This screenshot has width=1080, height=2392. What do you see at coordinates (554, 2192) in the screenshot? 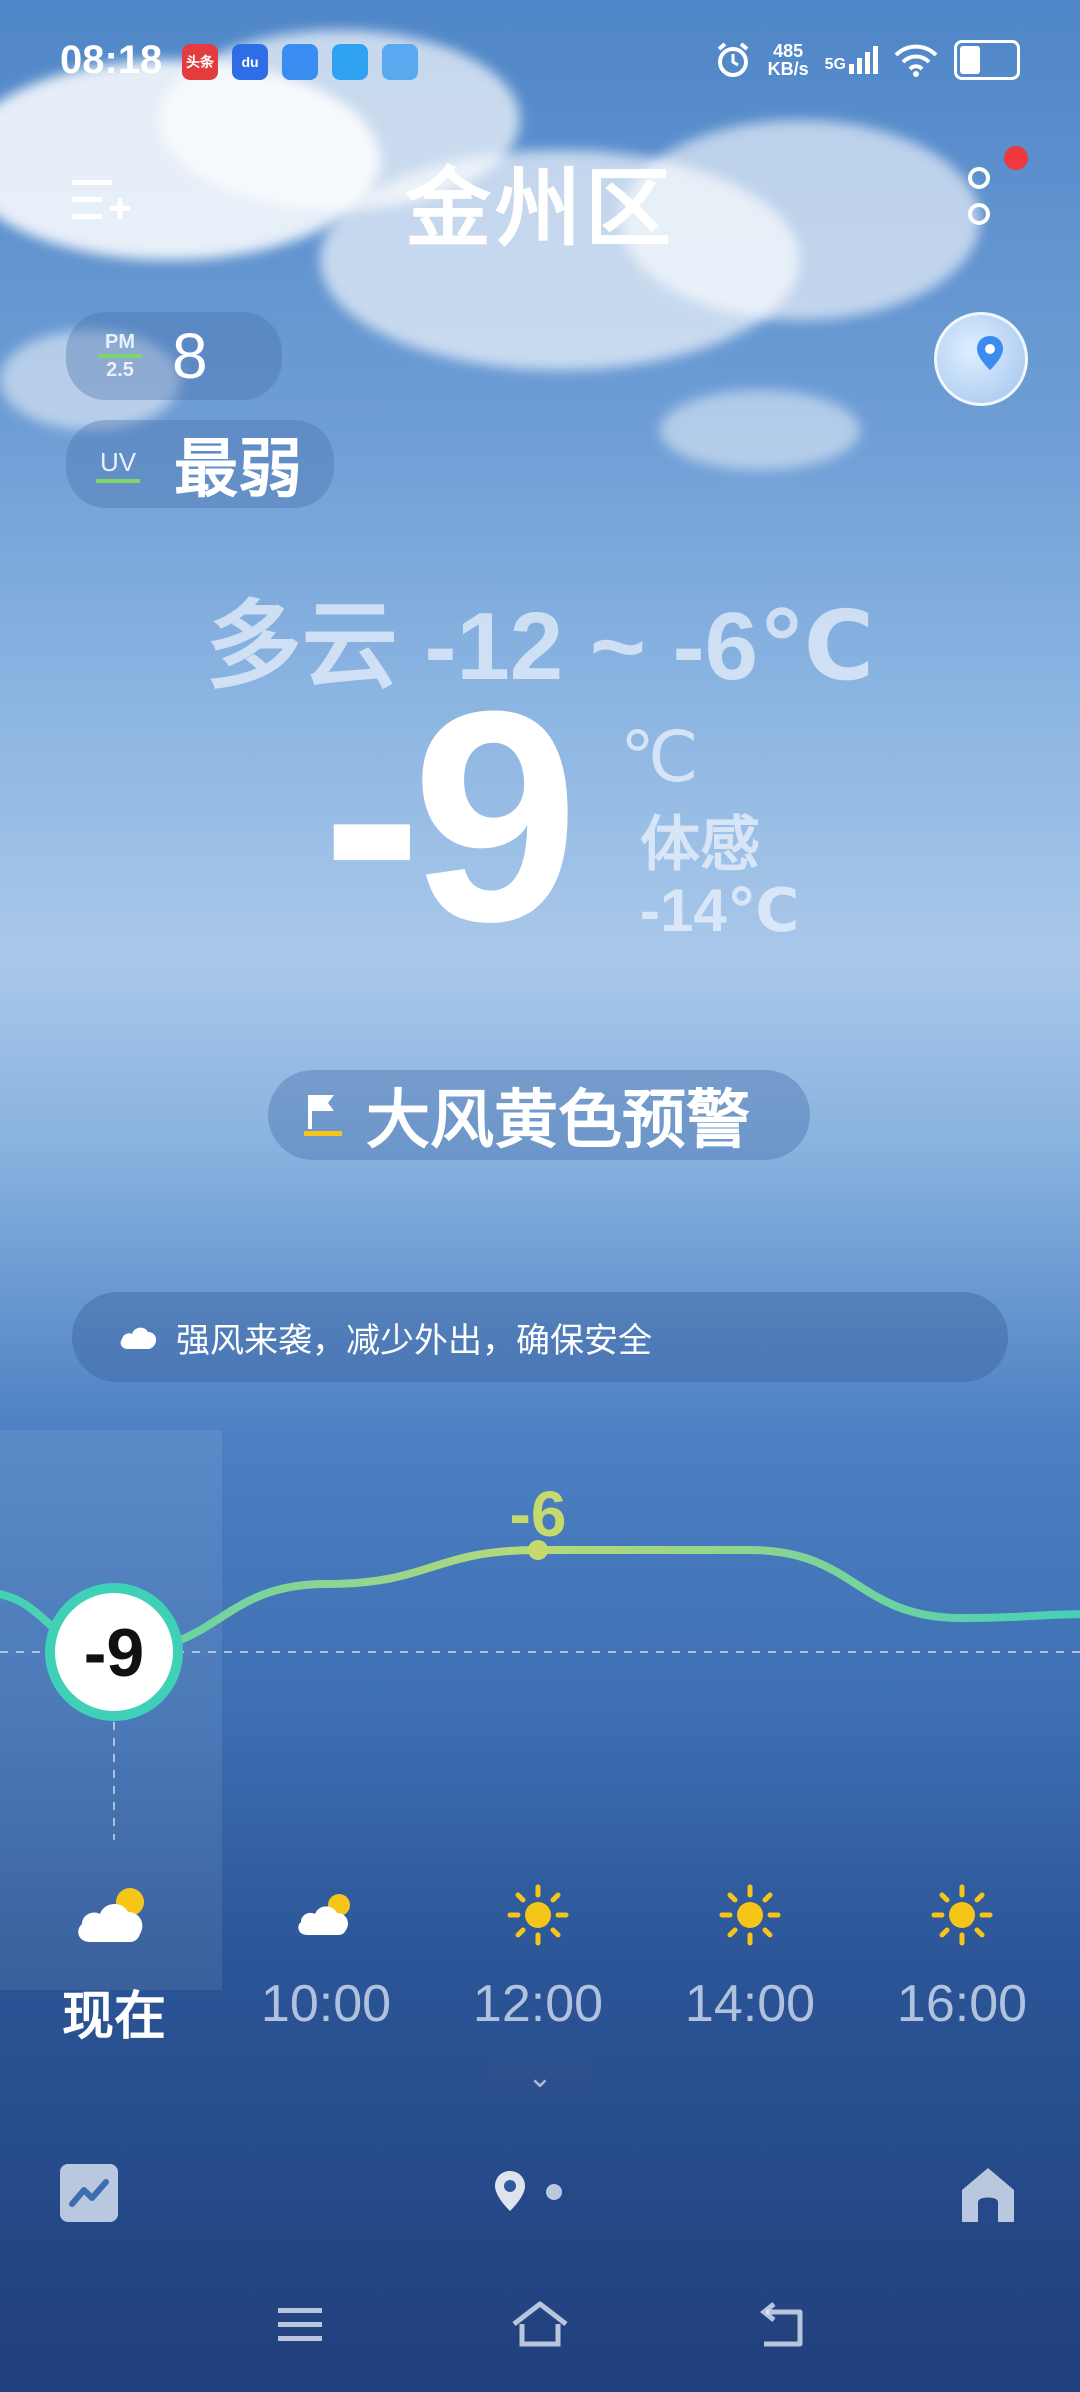
I see `page-indicator-dot` at bounding box center [554, 2192].